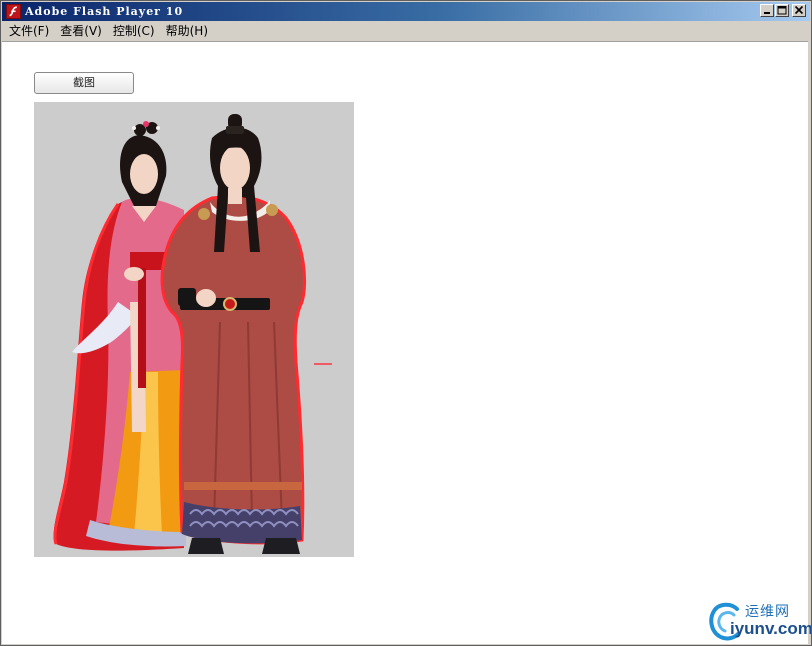  Describe the element at coordinates (132, 31) in the screenshot. I see `menu-control: 控制(C)` at that location.